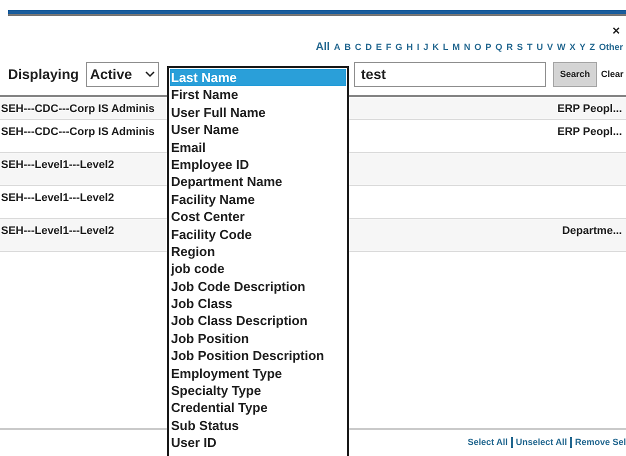 This screenshot has height=456, width=626. I want to click on chevron-down-icon, so click(150, 74).